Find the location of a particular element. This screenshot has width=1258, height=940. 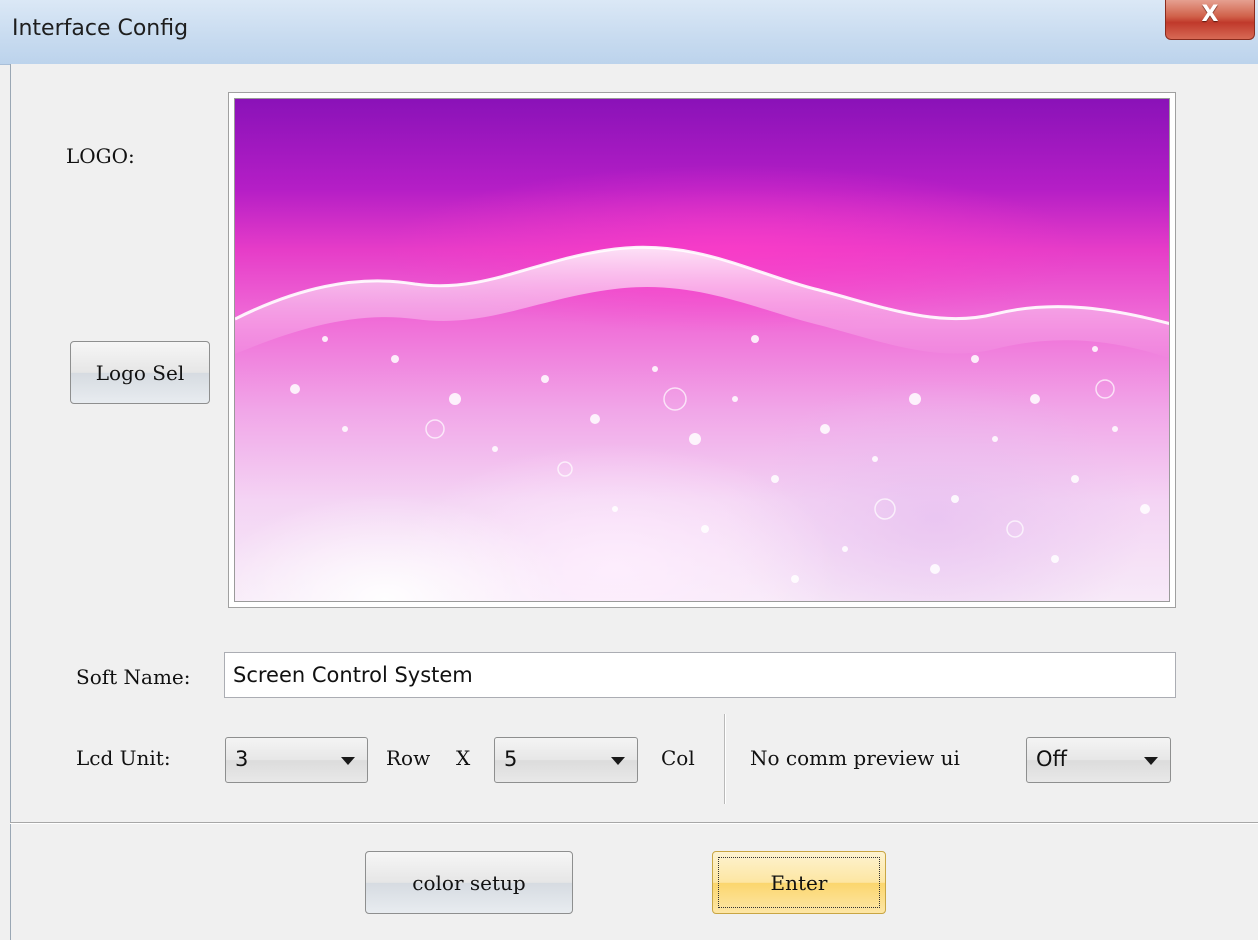

color-setup-button: color setup is located at coordinates (469, 882).